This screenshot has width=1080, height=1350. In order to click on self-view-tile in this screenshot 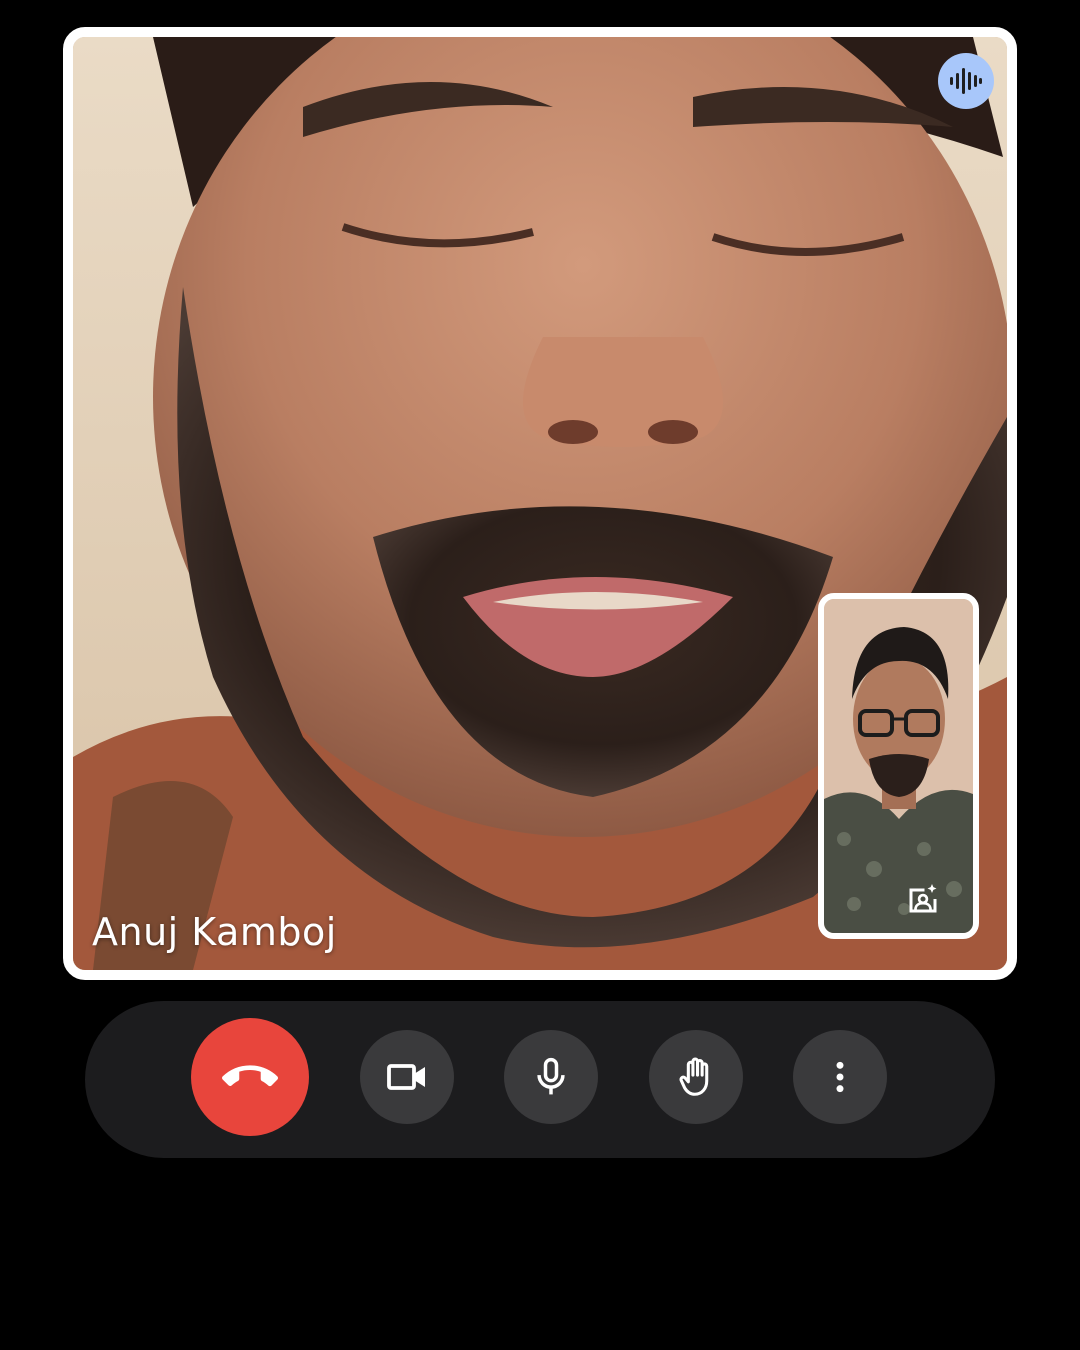, I will do `click(898, 766)`.